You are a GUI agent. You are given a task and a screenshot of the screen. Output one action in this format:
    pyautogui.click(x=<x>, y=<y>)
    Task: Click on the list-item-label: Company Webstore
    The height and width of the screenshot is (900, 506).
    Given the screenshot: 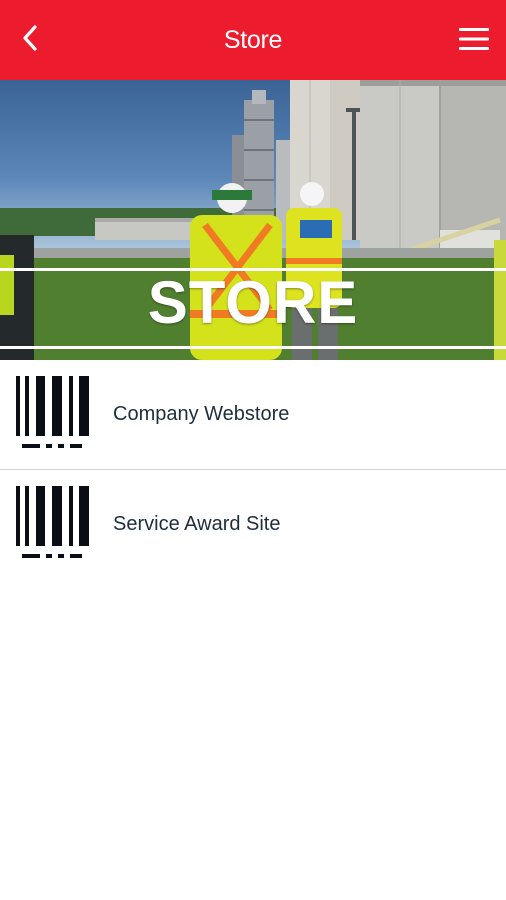 What is the action you would take?
    pyautogui.click(x=201, y=414)
    